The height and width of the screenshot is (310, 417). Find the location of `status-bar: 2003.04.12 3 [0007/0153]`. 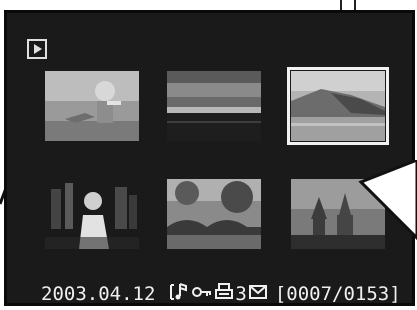

status-bar: 2003.04.12 3 [0007/0153] is located at coordinates (221, 294).